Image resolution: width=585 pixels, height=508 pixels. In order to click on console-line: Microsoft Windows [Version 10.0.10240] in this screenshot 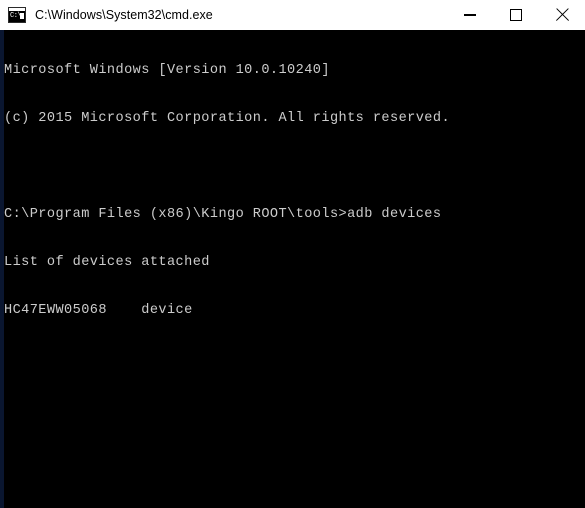, I will do `click(167, 70)`.